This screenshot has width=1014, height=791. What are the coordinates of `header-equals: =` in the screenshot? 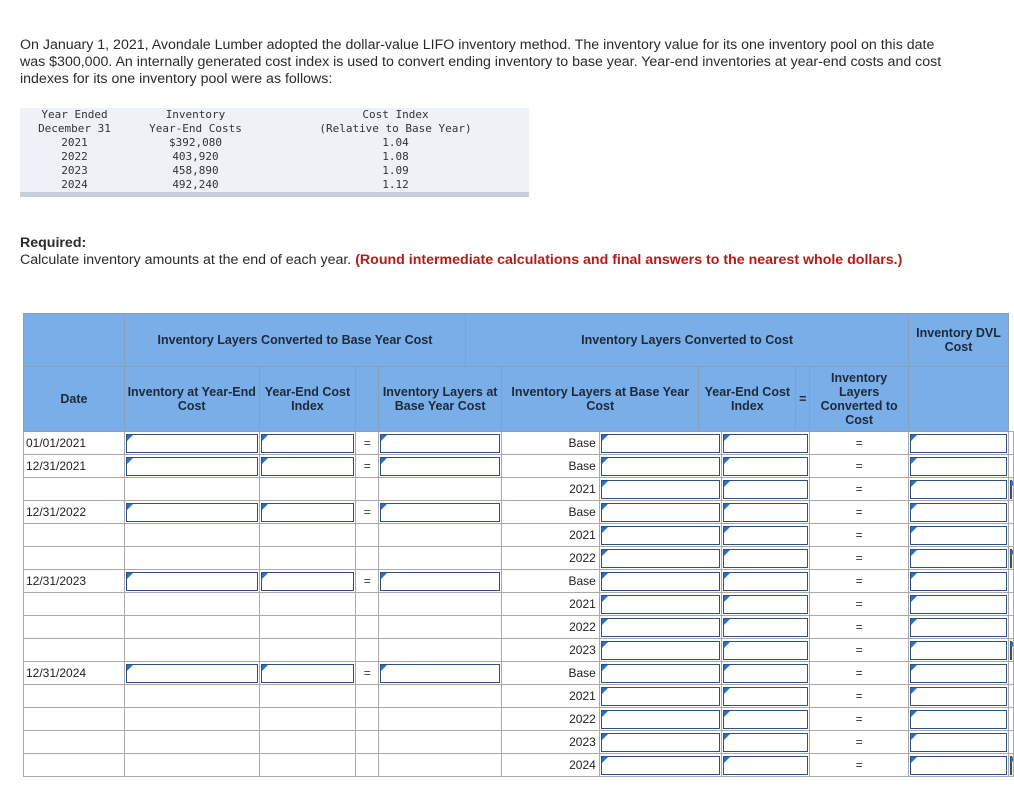 It's located at (803, 399).